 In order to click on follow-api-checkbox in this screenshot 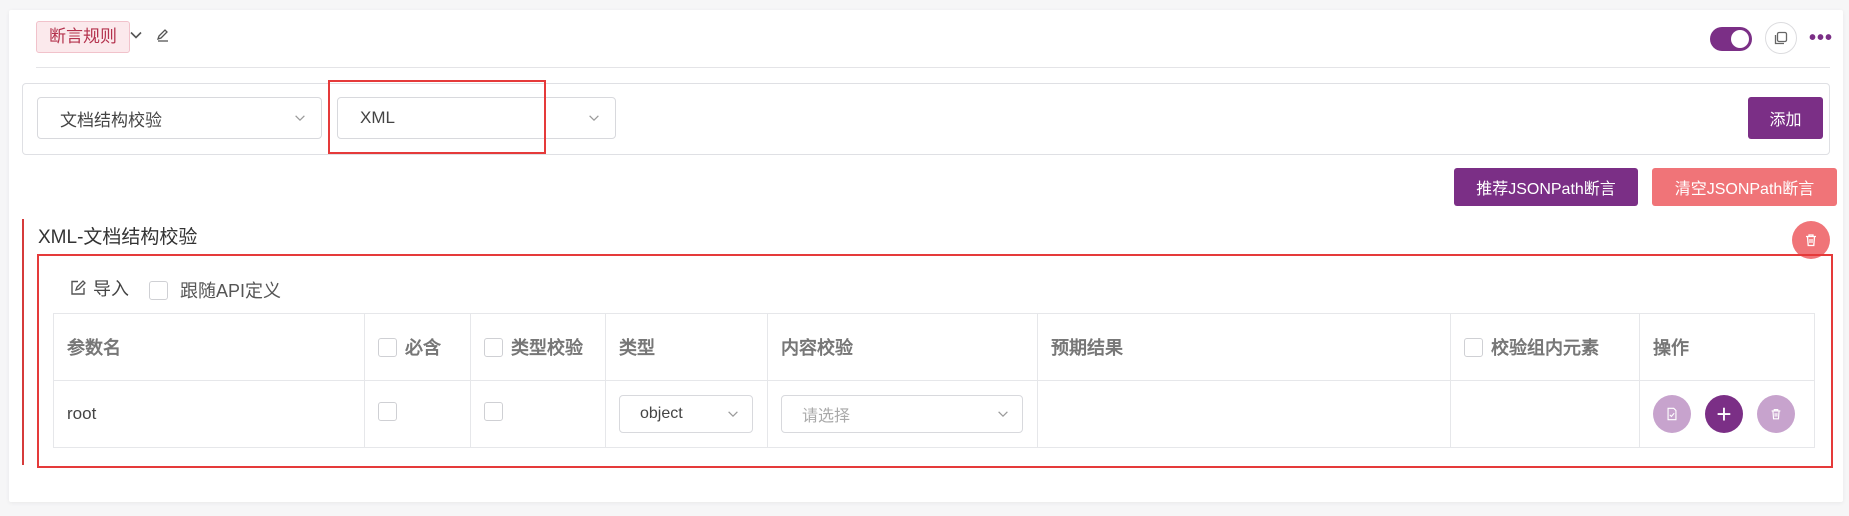, I will do `click(158, 290)`.